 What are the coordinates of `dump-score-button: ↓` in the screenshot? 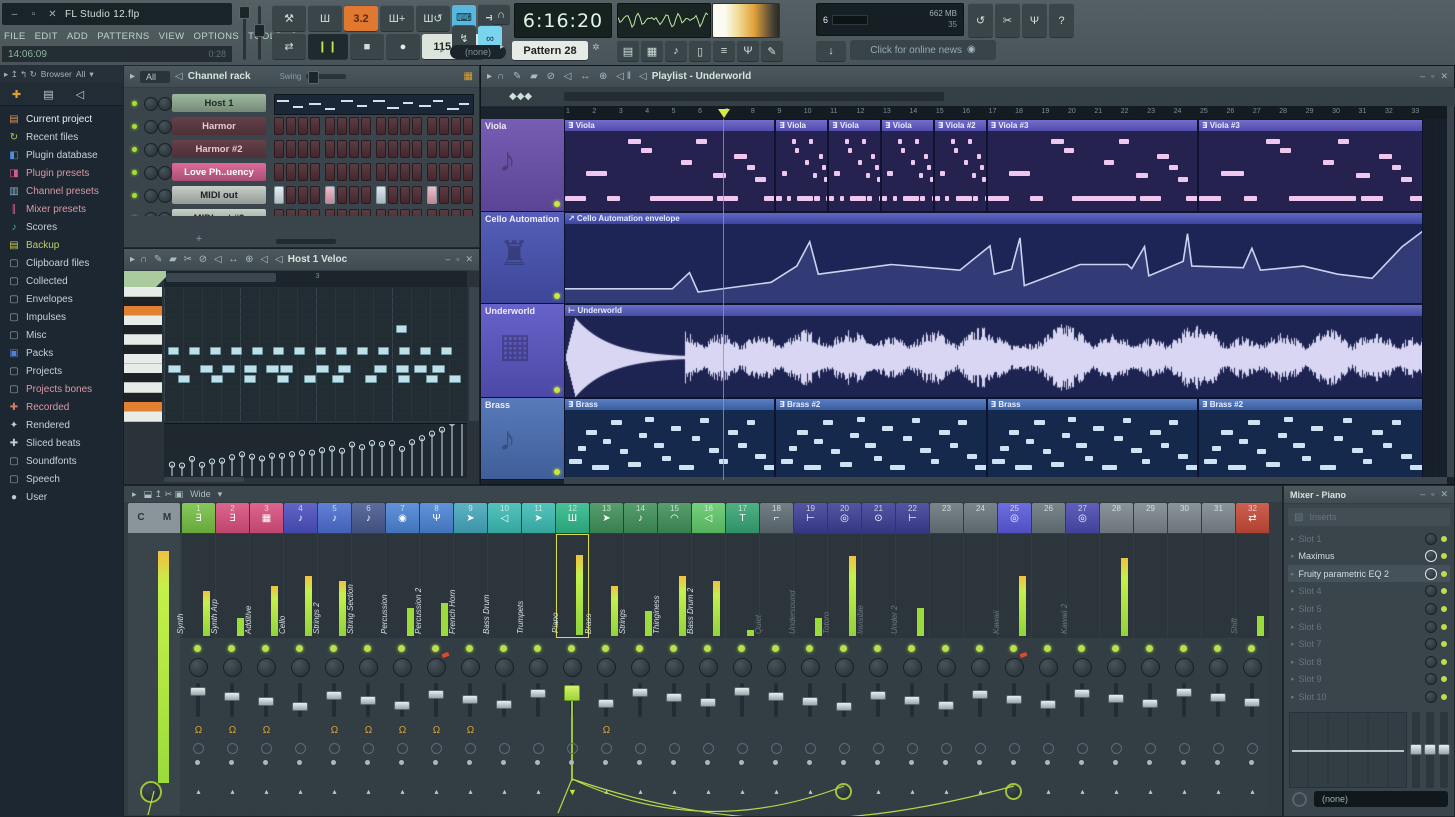 It's located at (831, 51).